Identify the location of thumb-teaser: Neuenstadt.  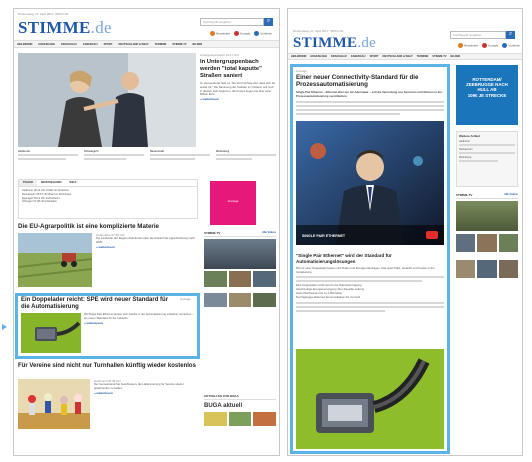
(180, 162).